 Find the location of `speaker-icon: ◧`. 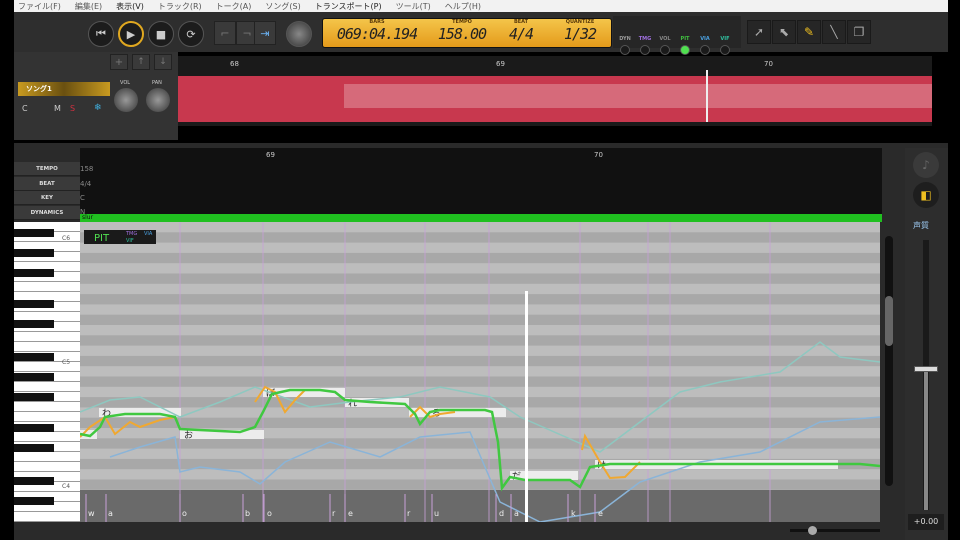

speaker-icon: ◧ is located at coordinates (926, 195).